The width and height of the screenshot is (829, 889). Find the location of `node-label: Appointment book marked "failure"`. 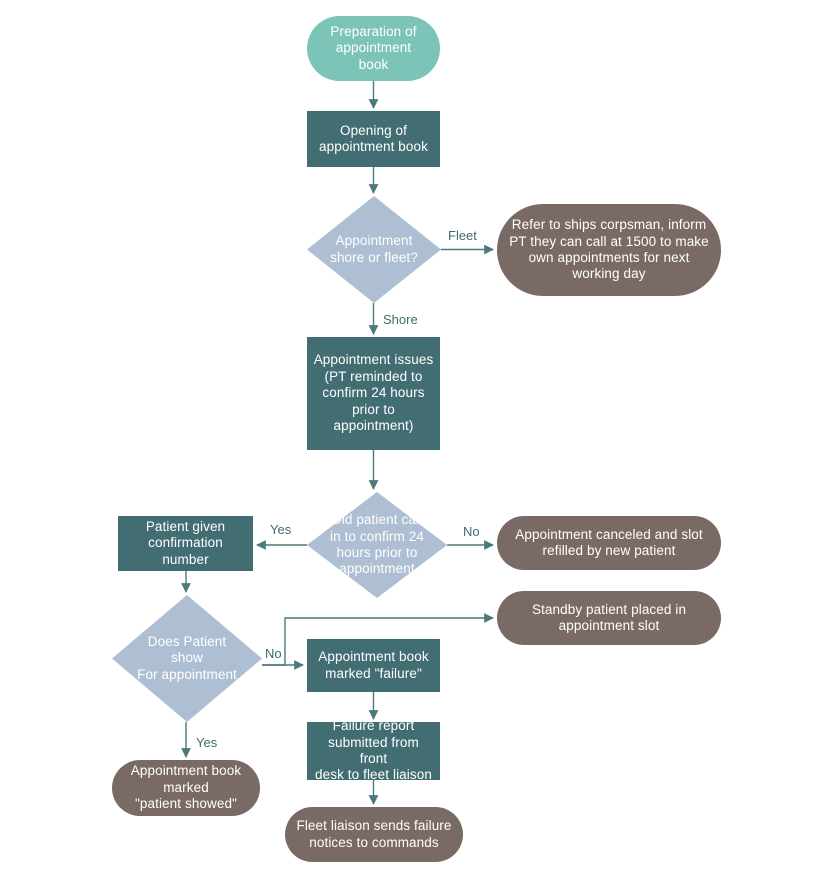

node-label: Appointment book marked "failure" is located at coordinates (373, 665).